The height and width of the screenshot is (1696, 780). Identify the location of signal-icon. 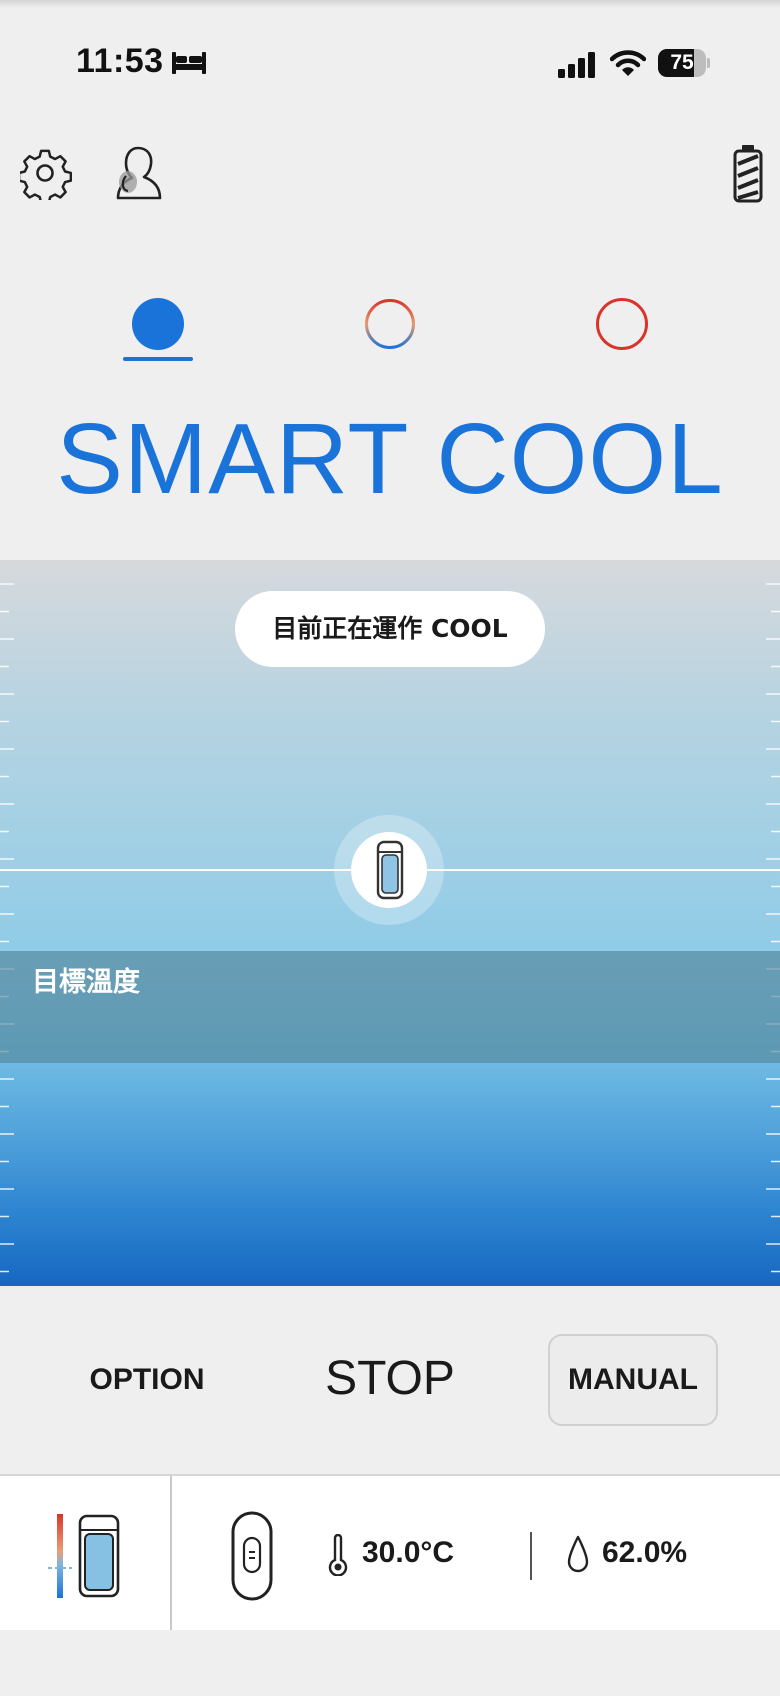
(576, 65).